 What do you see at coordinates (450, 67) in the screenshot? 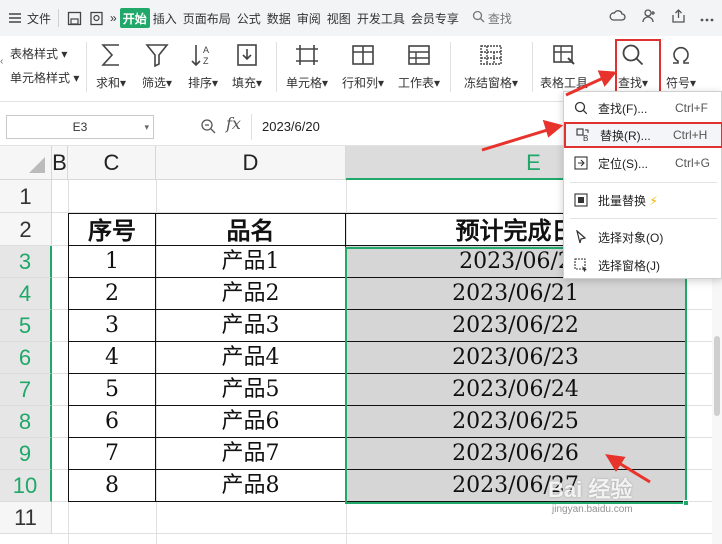
I see `ribbon-separator` at bounding box center [450, 67].